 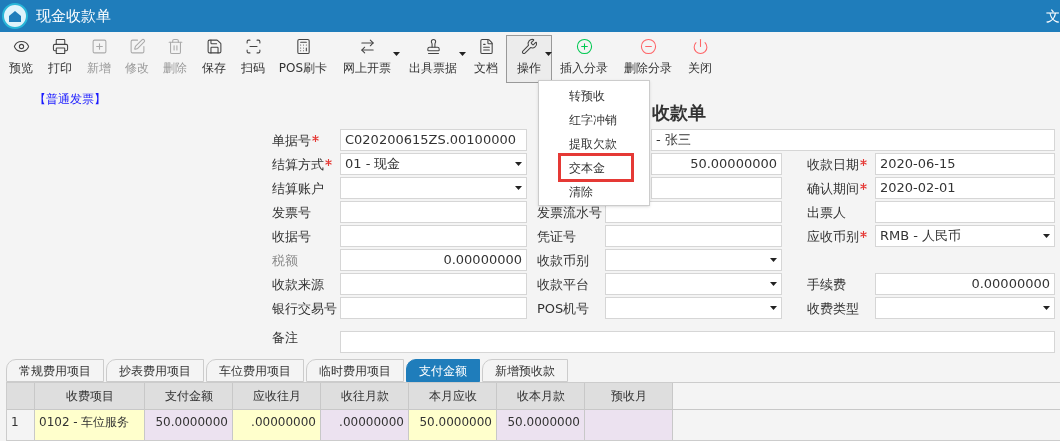 What do you see at coordinates (529, 46) in the screenshot?
I see `wrench-icon` at bounding box center [529, 46].